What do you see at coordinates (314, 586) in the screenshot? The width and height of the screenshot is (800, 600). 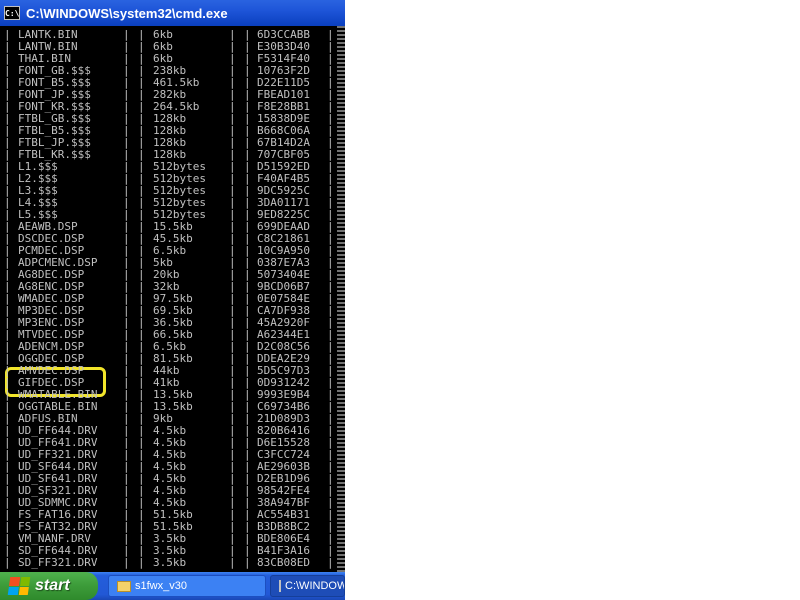 I see `taskbar-item-label: C:\WINDOWS` at bounding box center [314, 586].